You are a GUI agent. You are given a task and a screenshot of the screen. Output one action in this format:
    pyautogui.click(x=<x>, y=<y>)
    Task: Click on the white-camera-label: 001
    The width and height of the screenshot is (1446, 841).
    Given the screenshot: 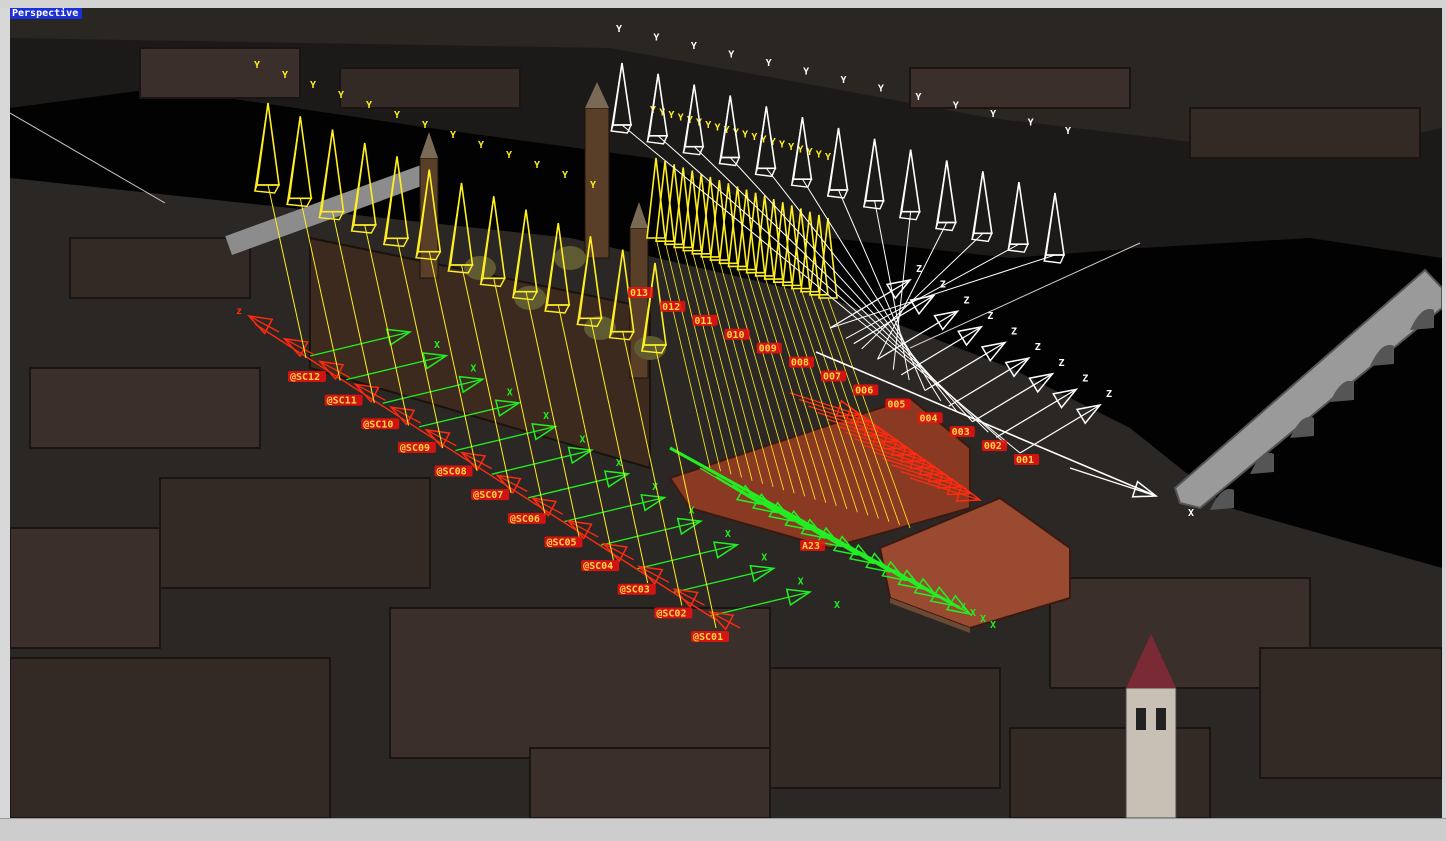 What is the action you would take?
    pyautogui.click(x=1025, y=460)
    